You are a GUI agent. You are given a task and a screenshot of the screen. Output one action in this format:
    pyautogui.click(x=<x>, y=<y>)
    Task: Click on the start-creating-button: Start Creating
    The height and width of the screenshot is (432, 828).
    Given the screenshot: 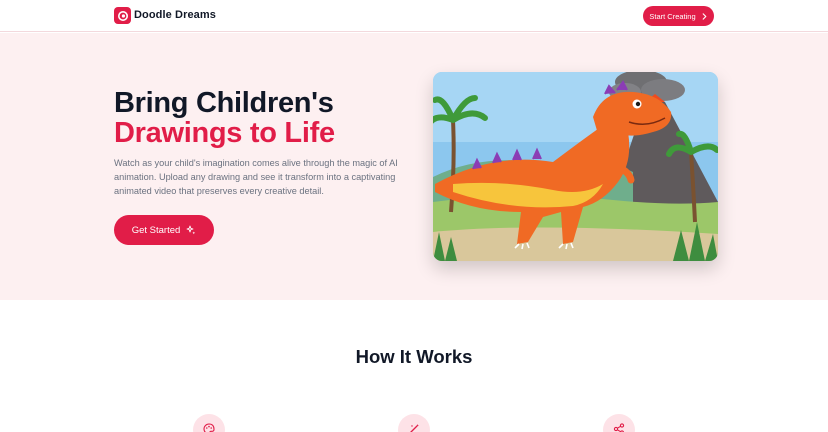 What is the action you would take?
    pyautogui.click(x=678, y=16)
    